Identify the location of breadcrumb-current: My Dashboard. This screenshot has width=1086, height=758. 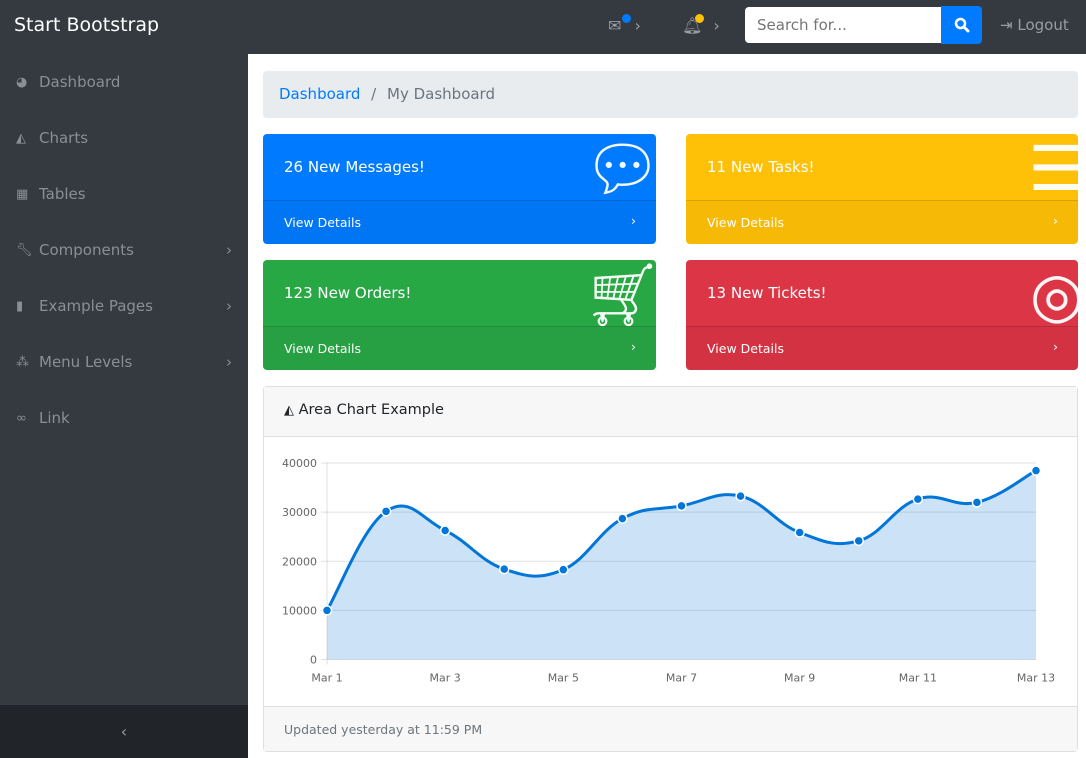
(441, 94).